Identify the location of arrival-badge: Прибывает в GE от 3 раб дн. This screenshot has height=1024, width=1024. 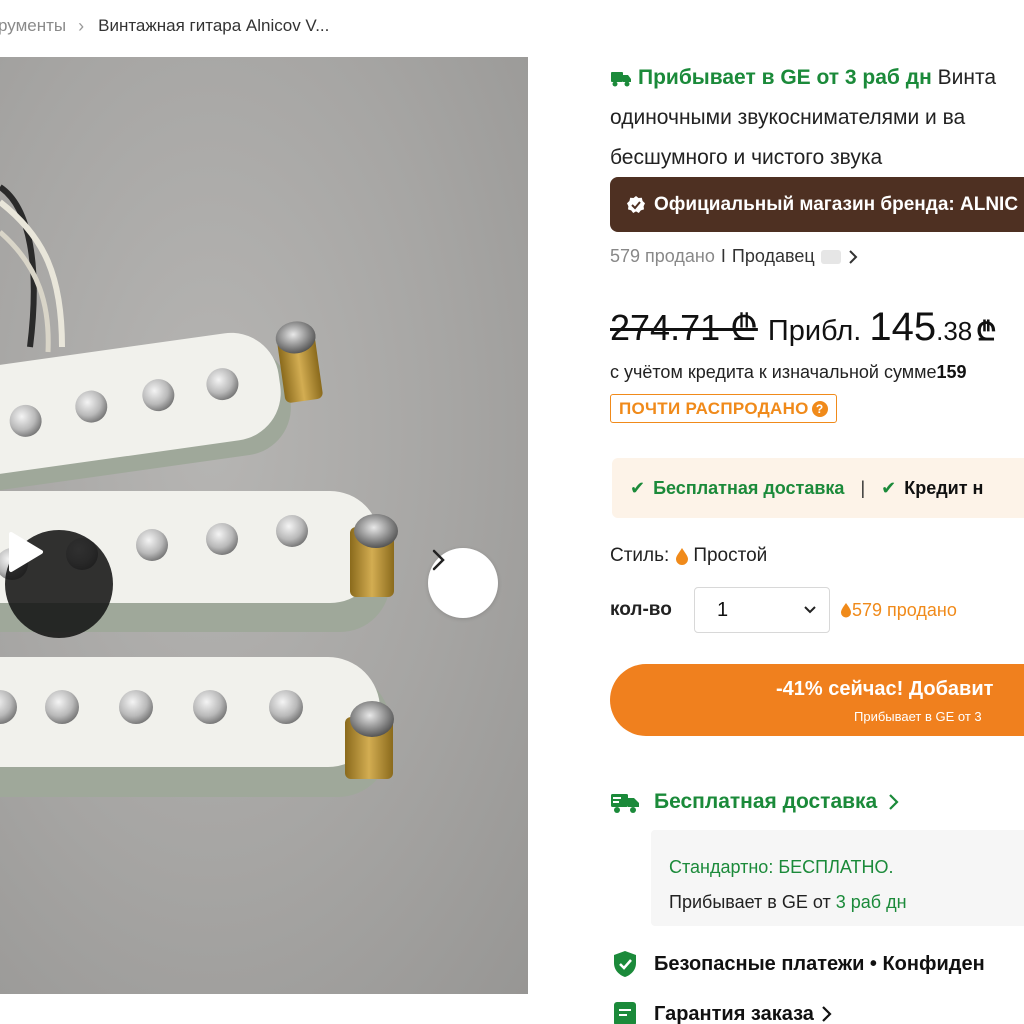
(774, 77).